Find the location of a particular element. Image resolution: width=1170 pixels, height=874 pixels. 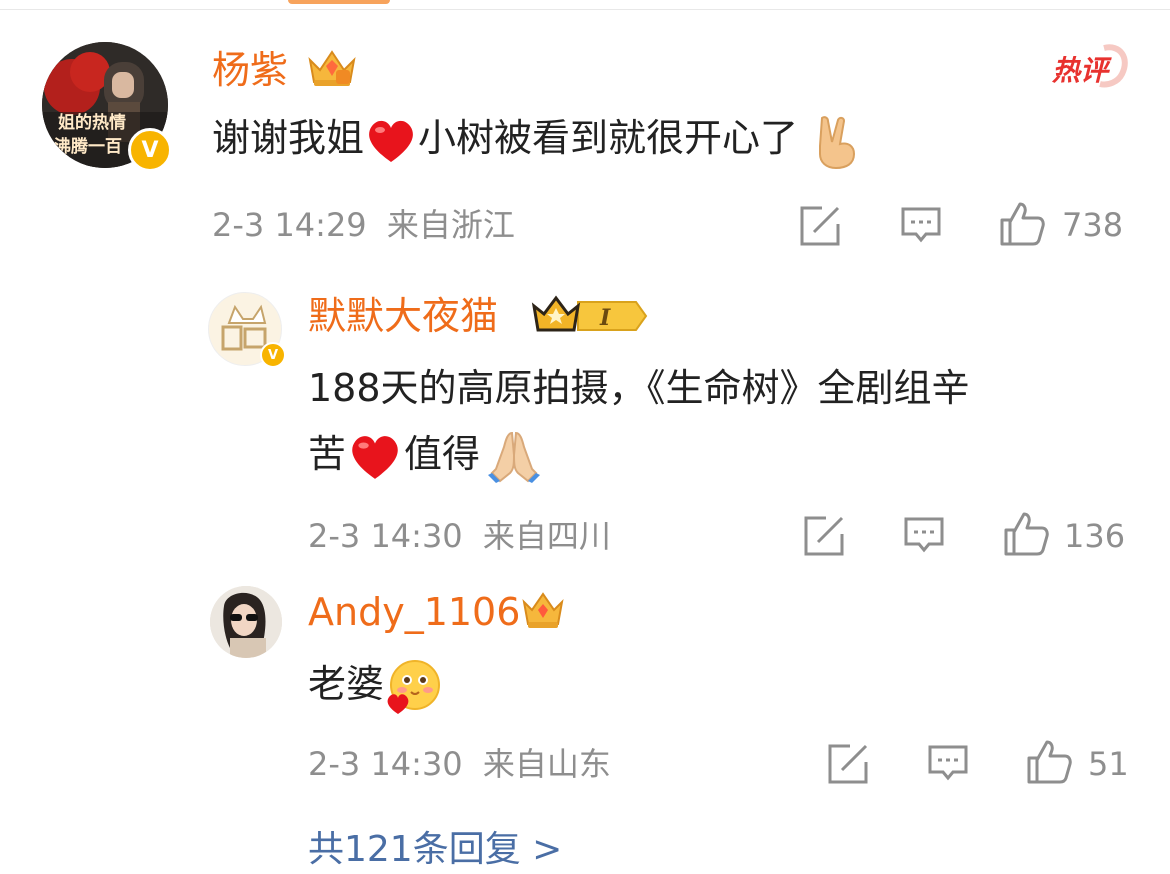

avatar-caption-2: 沸腾一百 is located at coordinates (88, 147).